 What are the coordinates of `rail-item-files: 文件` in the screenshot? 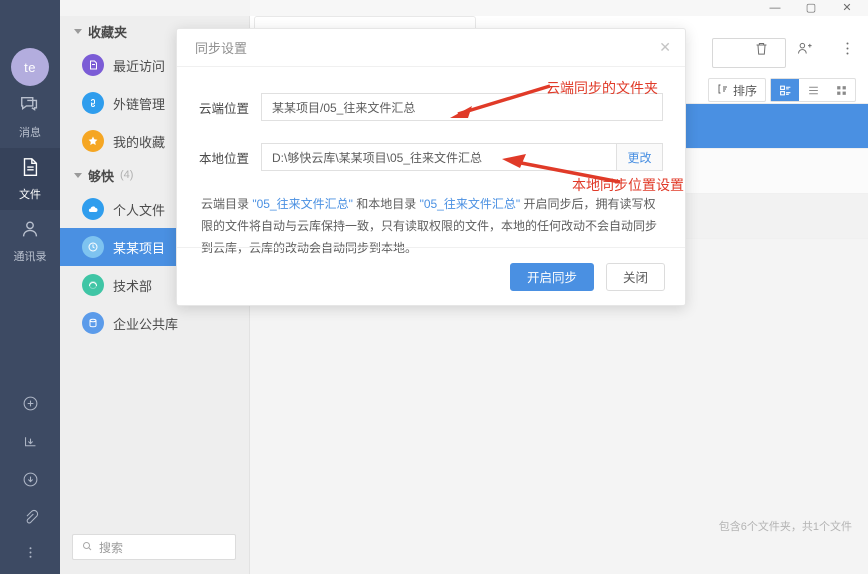 It's located at (30, 179).